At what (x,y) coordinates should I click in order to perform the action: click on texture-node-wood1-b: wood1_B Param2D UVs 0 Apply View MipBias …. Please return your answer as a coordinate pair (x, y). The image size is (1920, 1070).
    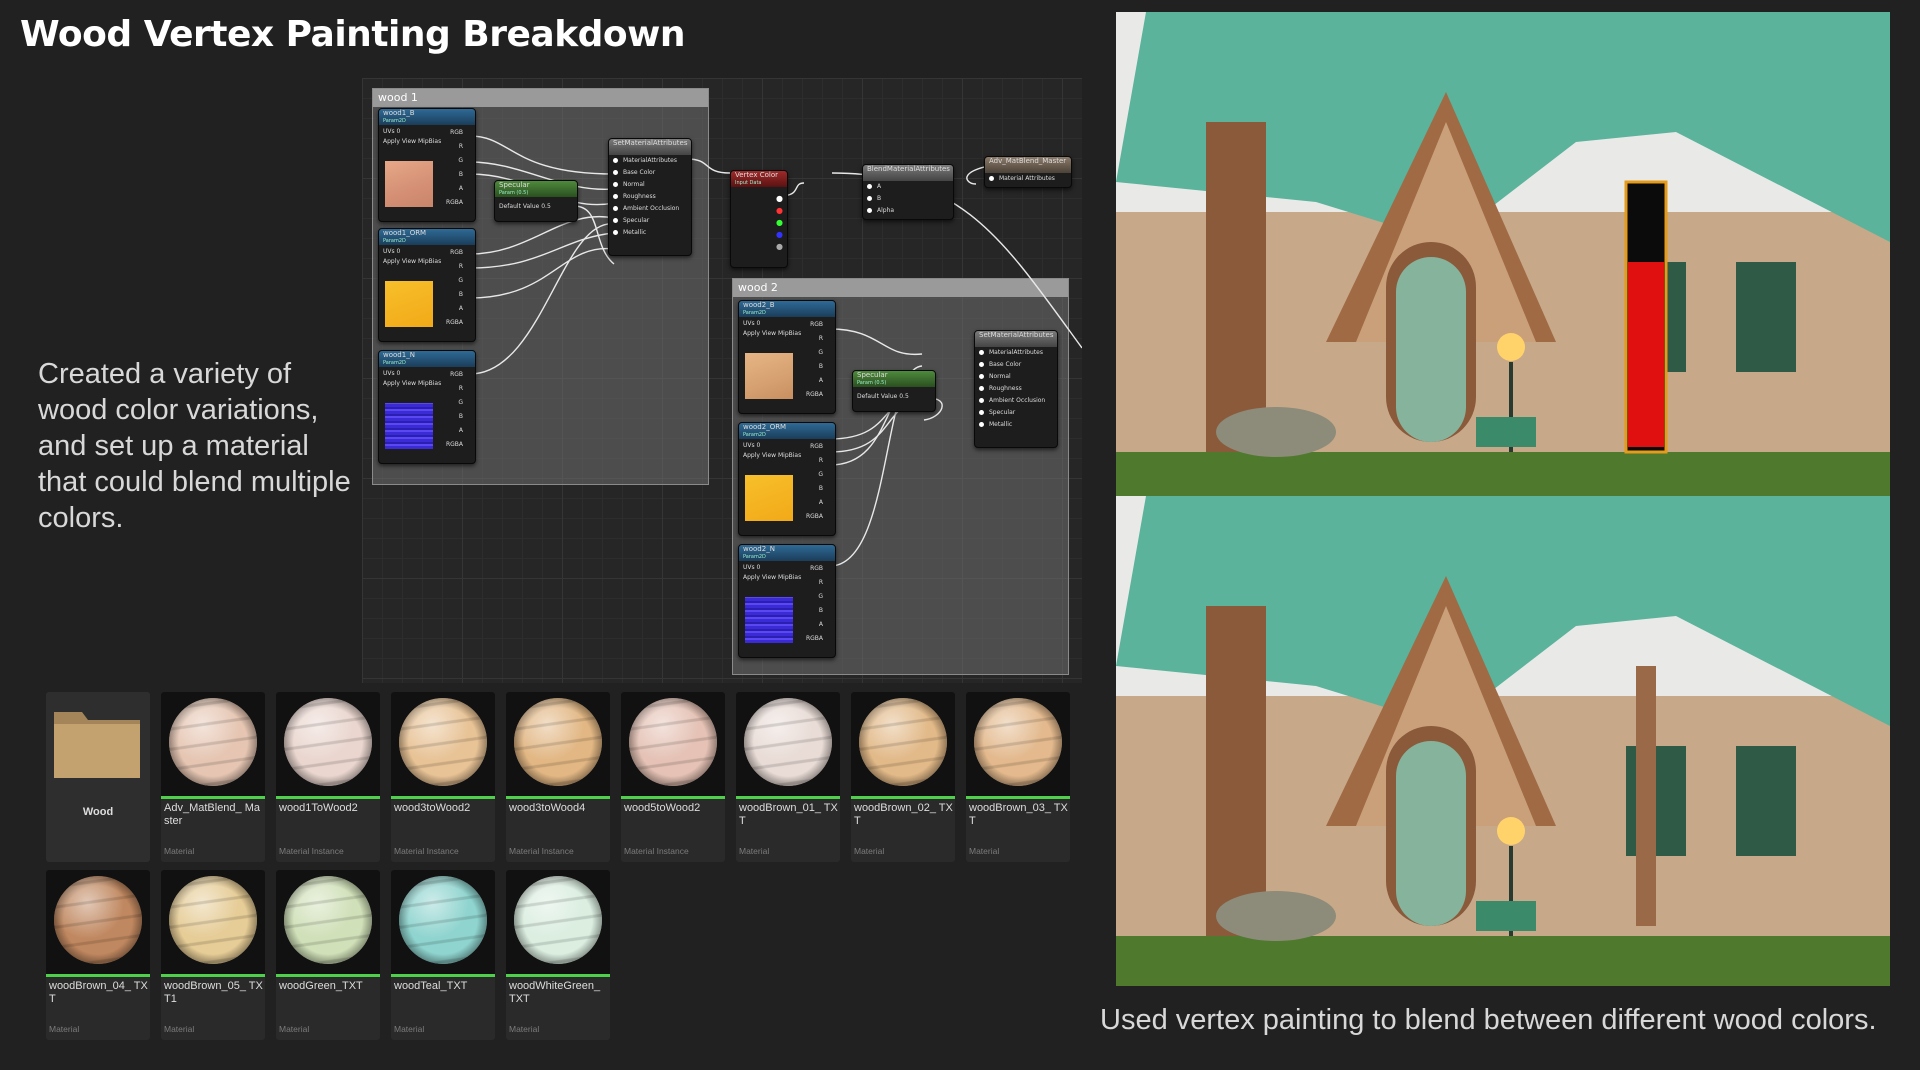
    Looking at the image, I should click on (427, 165).